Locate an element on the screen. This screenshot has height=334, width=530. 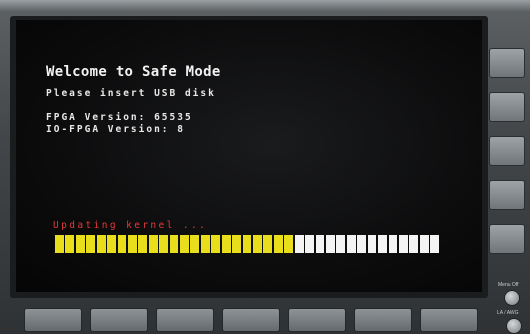
menu-off-button is located at coordinates (512, 298).